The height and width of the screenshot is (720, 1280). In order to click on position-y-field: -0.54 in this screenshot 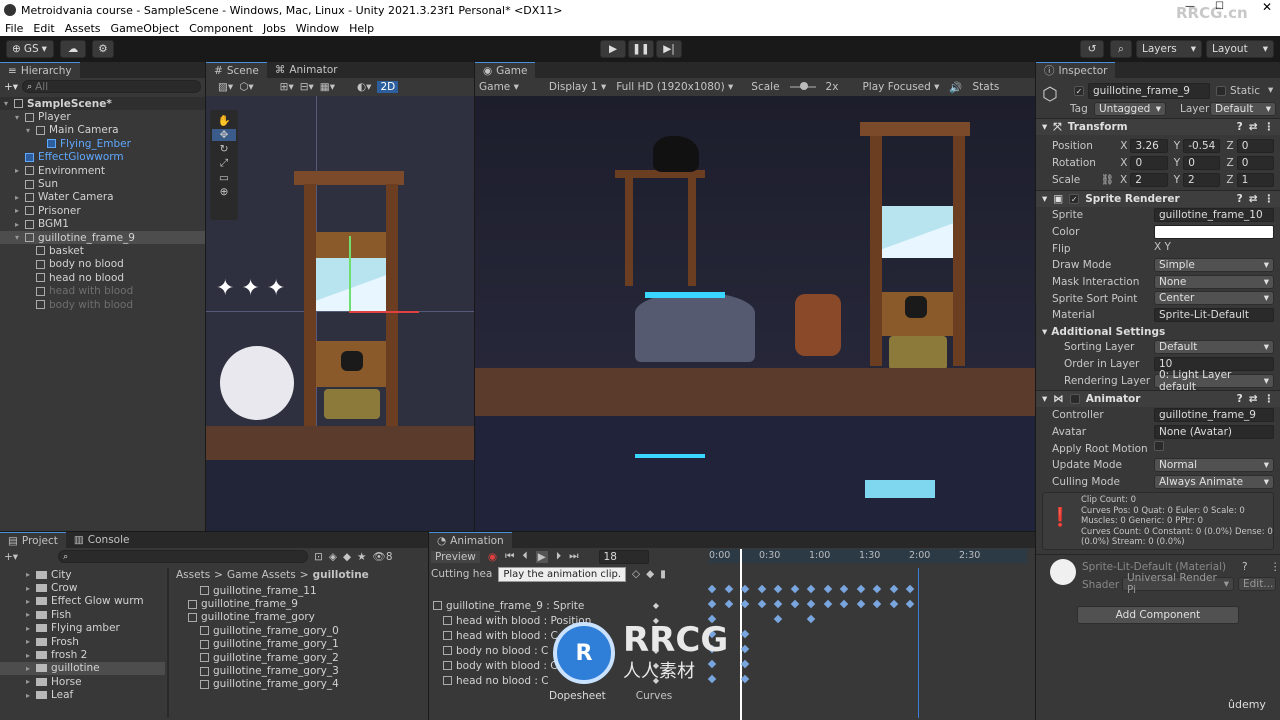, I will do `click(1202, 145)`.